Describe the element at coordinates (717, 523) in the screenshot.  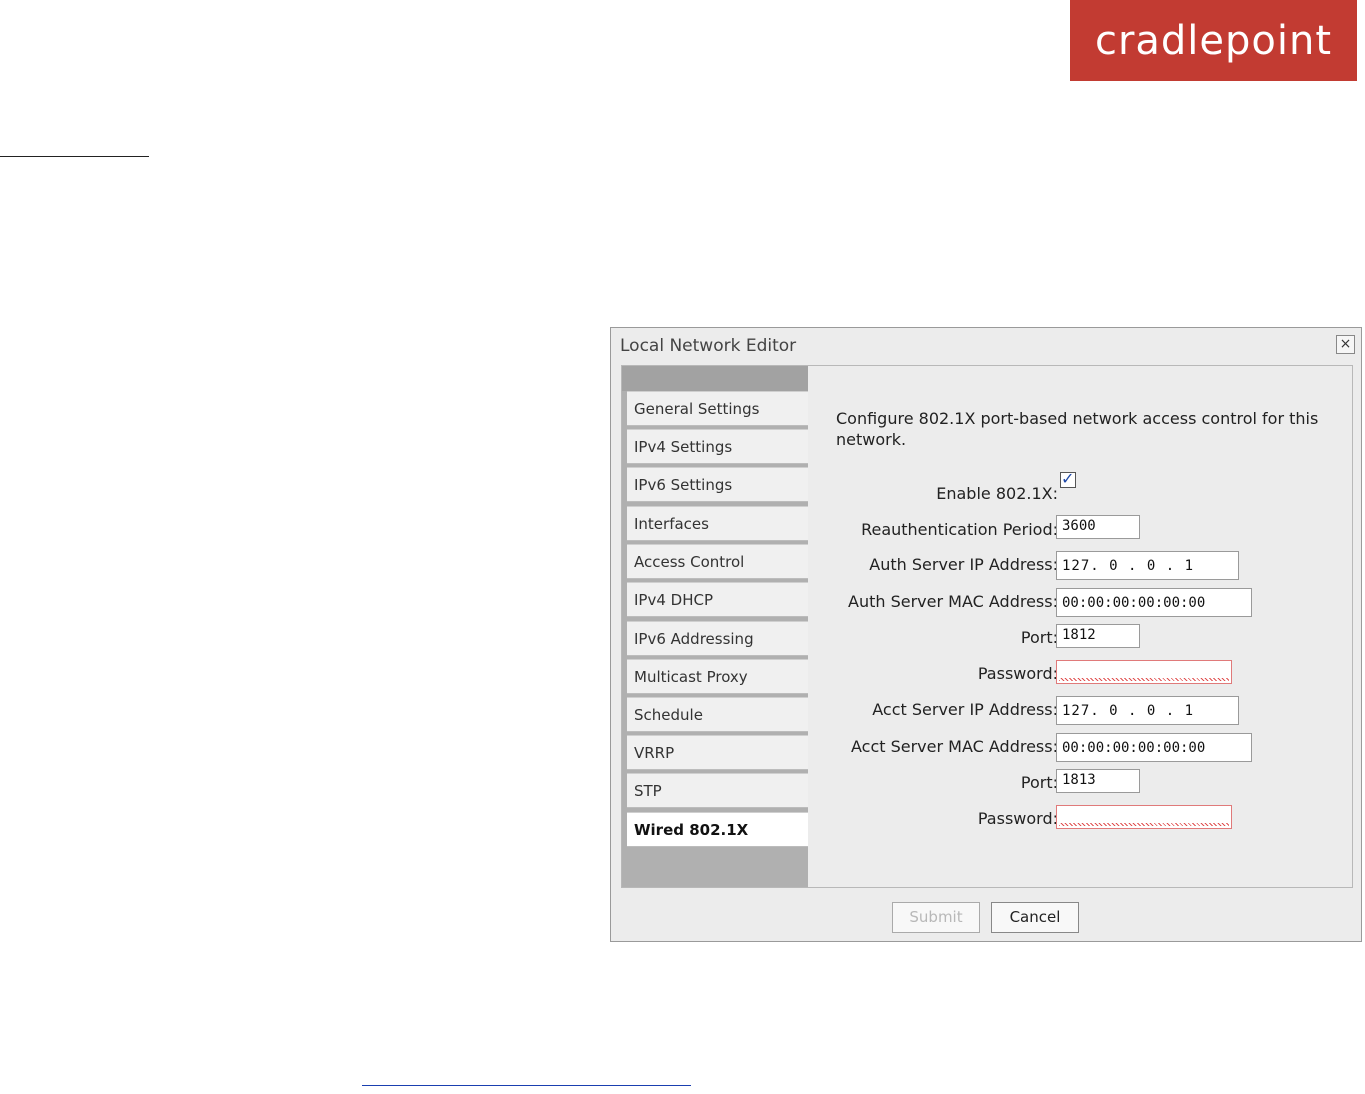
I see `tab-interfaces: Interfaces` at that location.